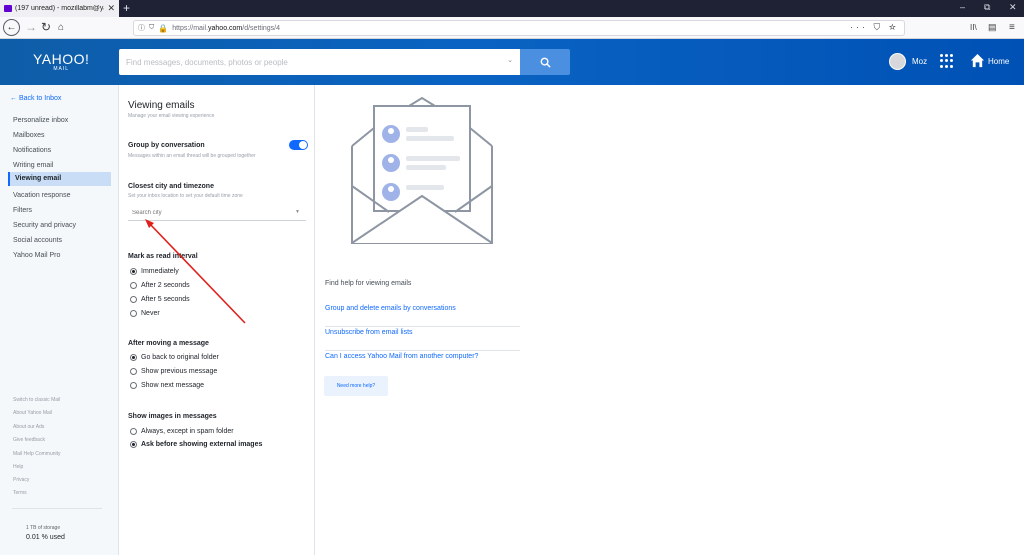 This screenshot has width=1024, height=555. I want to click on chevron-down-icon: ▼, so click(297, 212).